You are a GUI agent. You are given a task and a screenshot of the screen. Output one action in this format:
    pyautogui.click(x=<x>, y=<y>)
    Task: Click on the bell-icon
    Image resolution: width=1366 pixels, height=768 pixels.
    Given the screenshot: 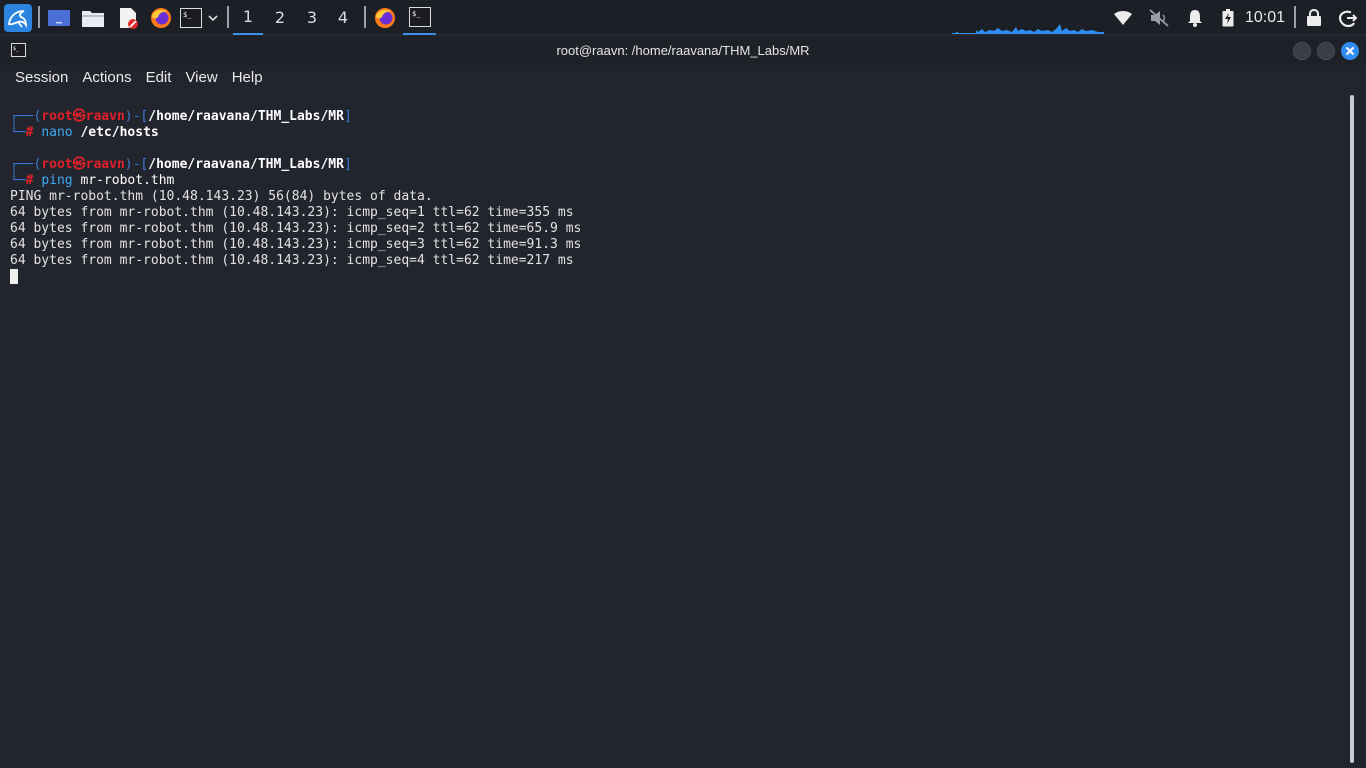 What is the action you would take?
    pyautogui.click(x=1195, y=18)
    